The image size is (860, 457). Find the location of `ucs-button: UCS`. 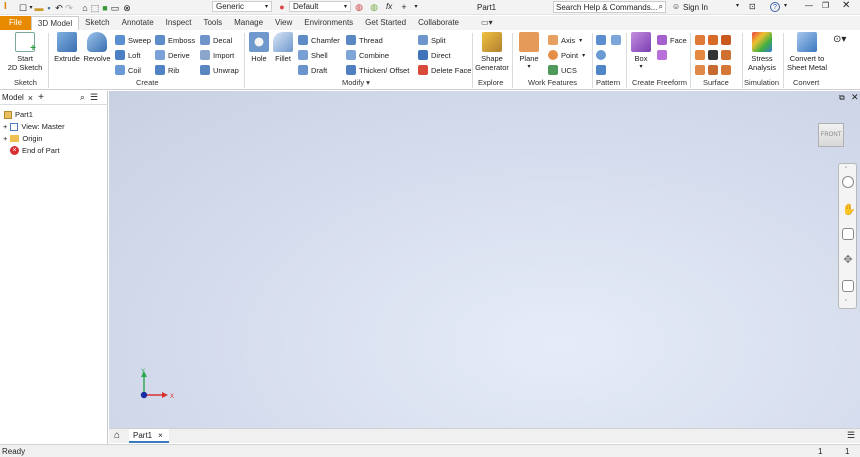

ucs-button: UCS is located at coordinates (562, 70).